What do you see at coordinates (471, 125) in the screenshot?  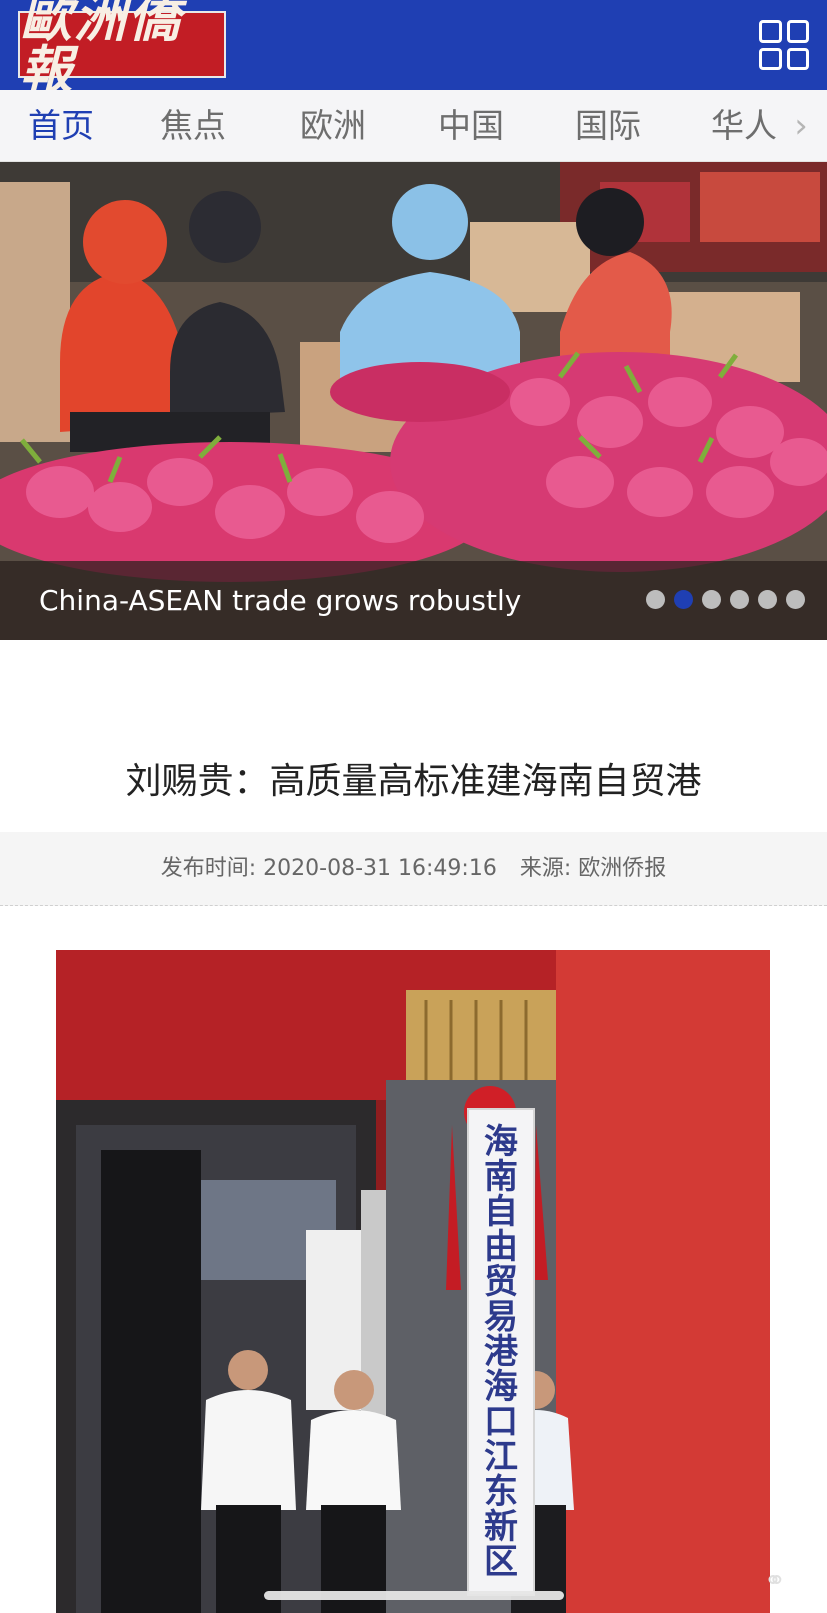 I see `tab-china: 中国` at bounding box center [471, 125].